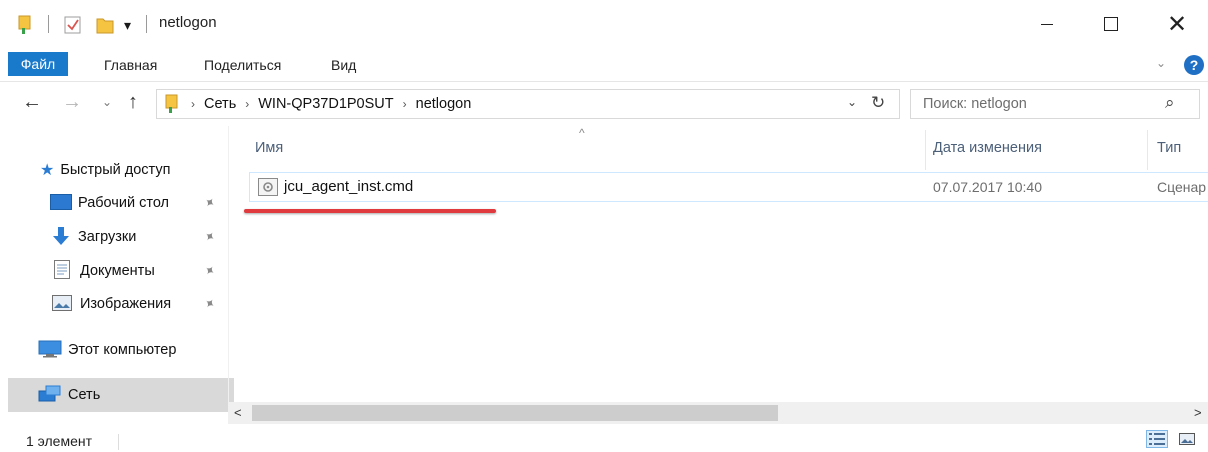 This screenshot has height=452, width=1208. I want to click on minimize-icon, so click(1047, 24).